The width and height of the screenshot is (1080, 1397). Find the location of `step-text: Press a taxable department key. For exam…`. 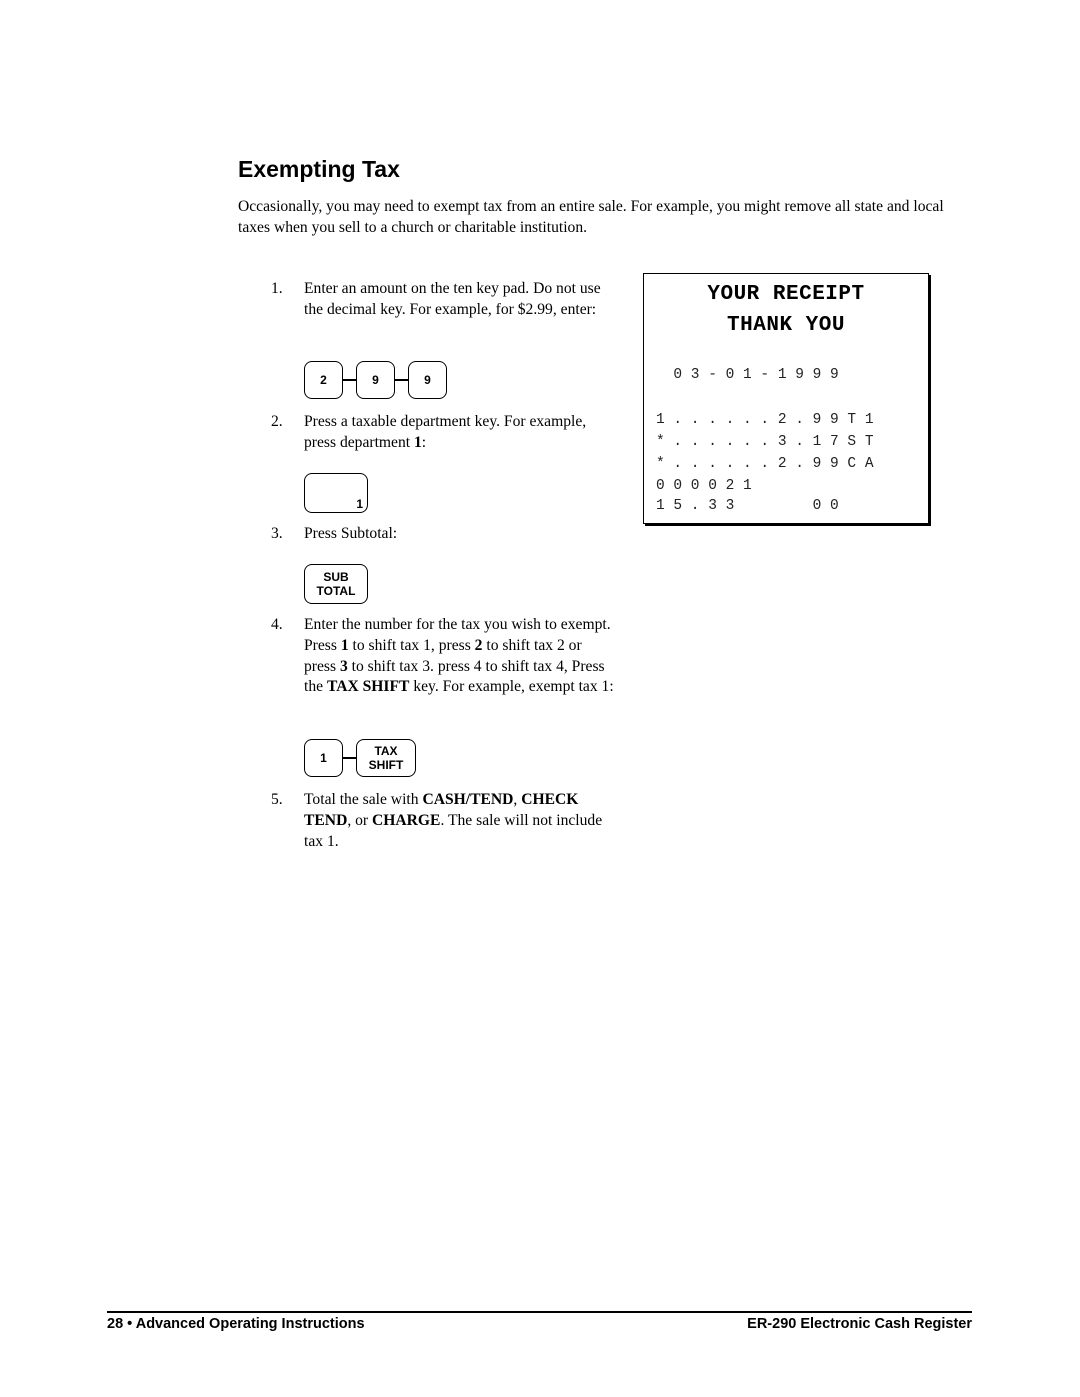

step-text: Press a taxable department key. For exam… is located at coordinates (445, 432).